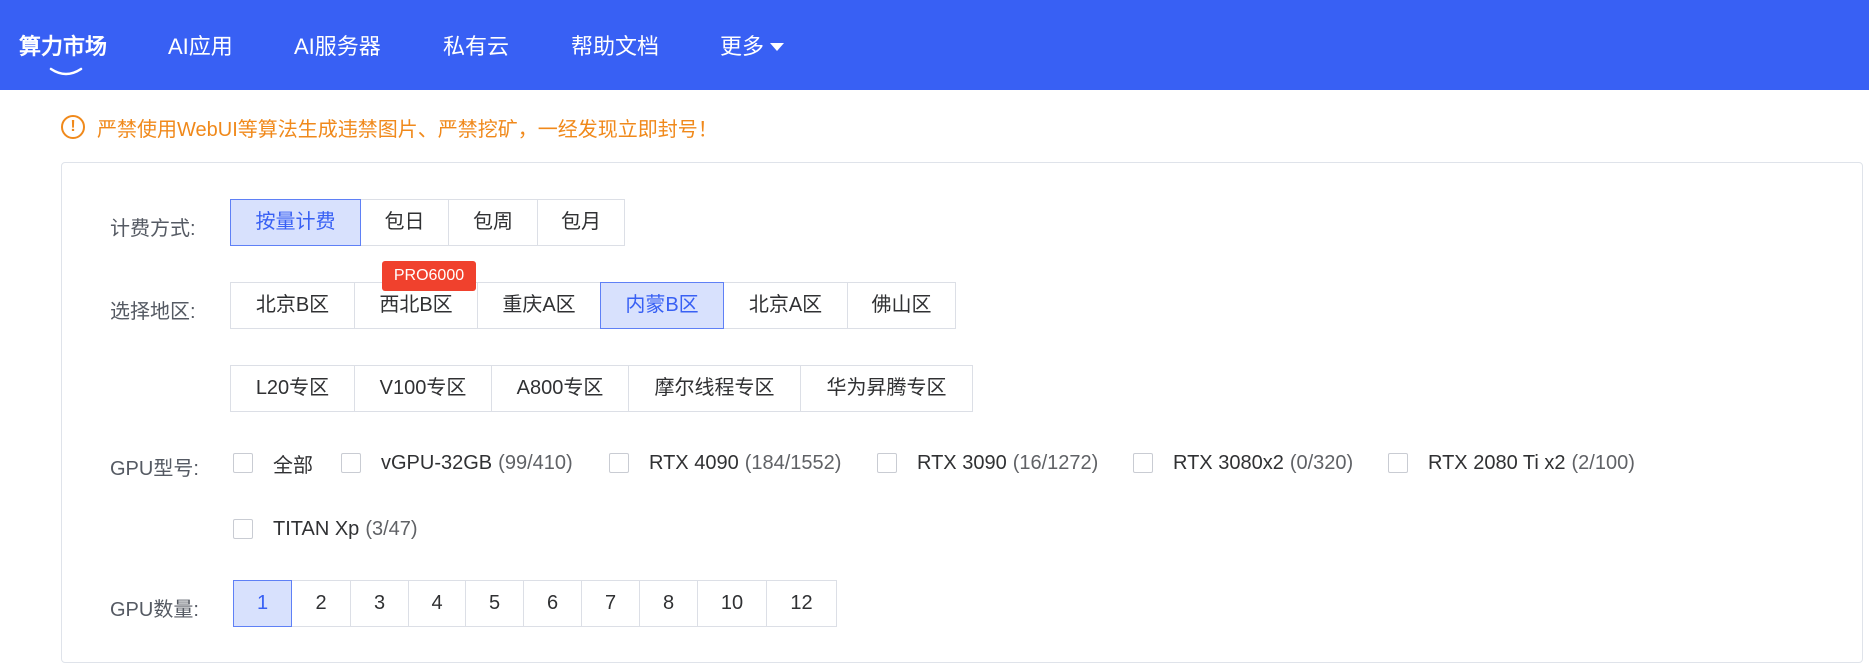  I want to click on gpu-model-checkbox-rtx-3080x2: RTX 3080x2 (0/320), so click(1243, 463).